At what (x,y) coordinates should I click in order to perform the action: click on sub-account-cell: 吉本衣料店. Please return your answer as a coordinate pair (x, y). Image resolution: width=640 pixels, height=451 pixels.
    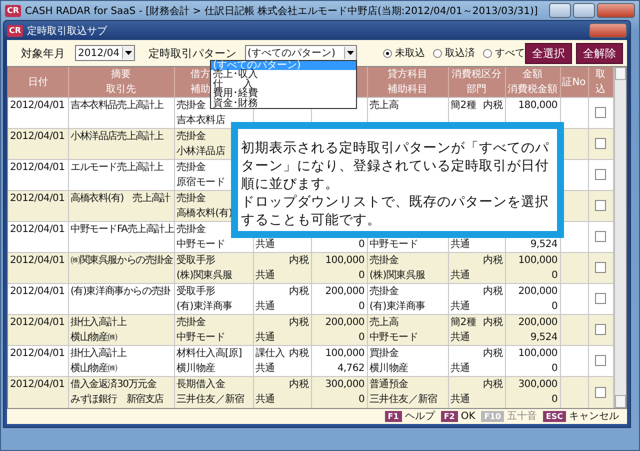
    Looking at the image, I should click on (201, 120).